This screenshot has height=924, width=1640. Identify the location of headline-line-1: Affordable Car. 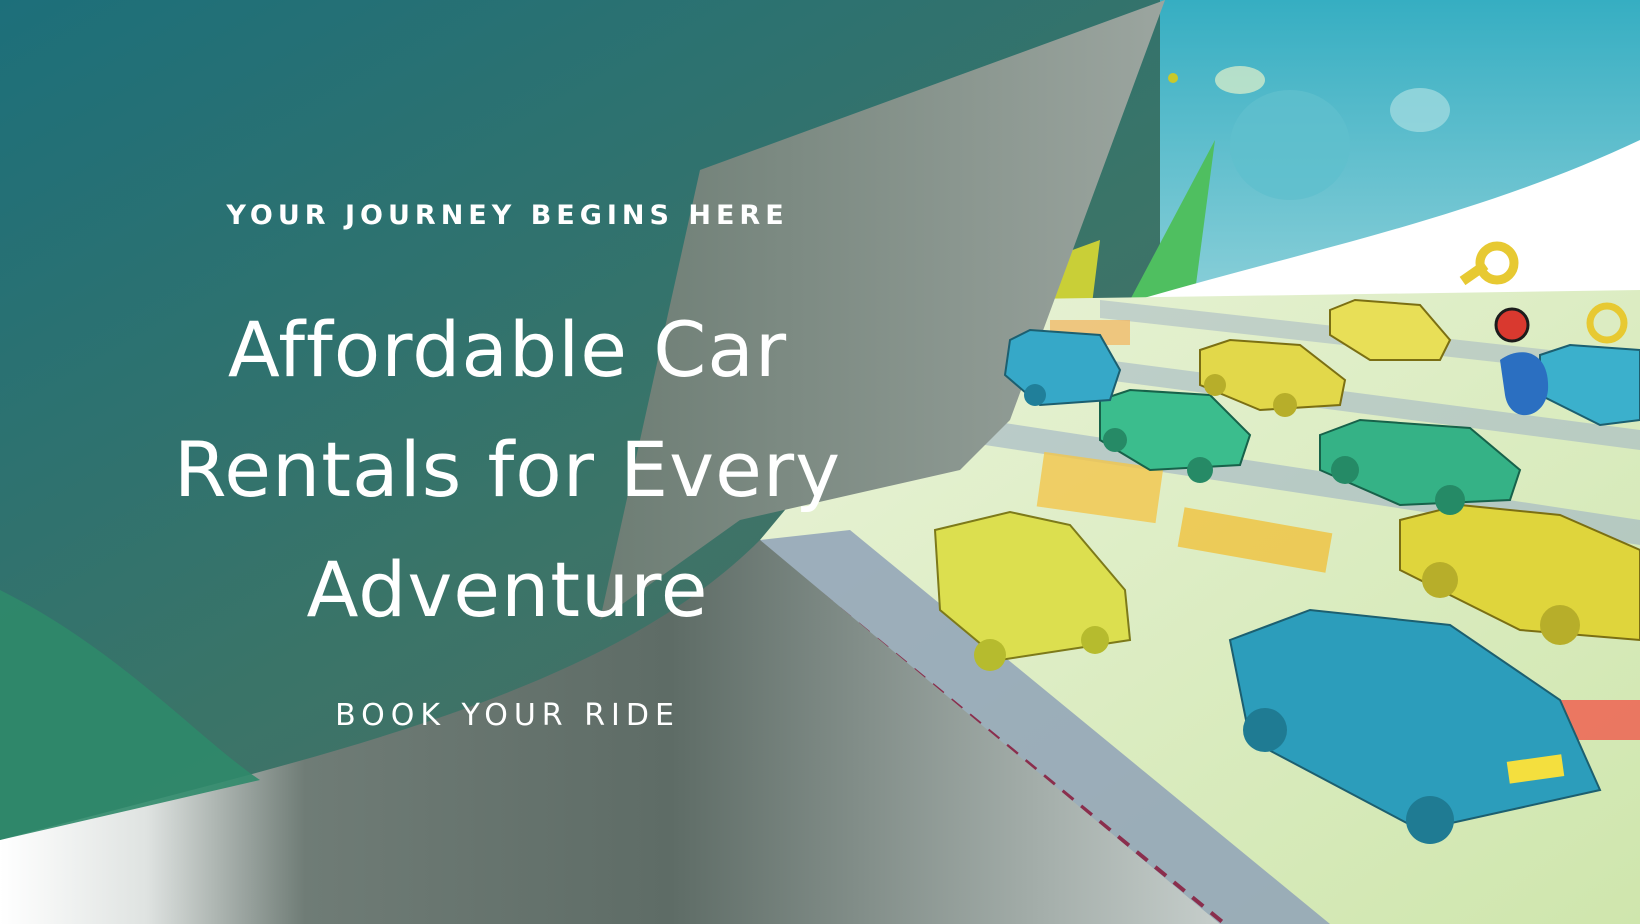
(507, 349).